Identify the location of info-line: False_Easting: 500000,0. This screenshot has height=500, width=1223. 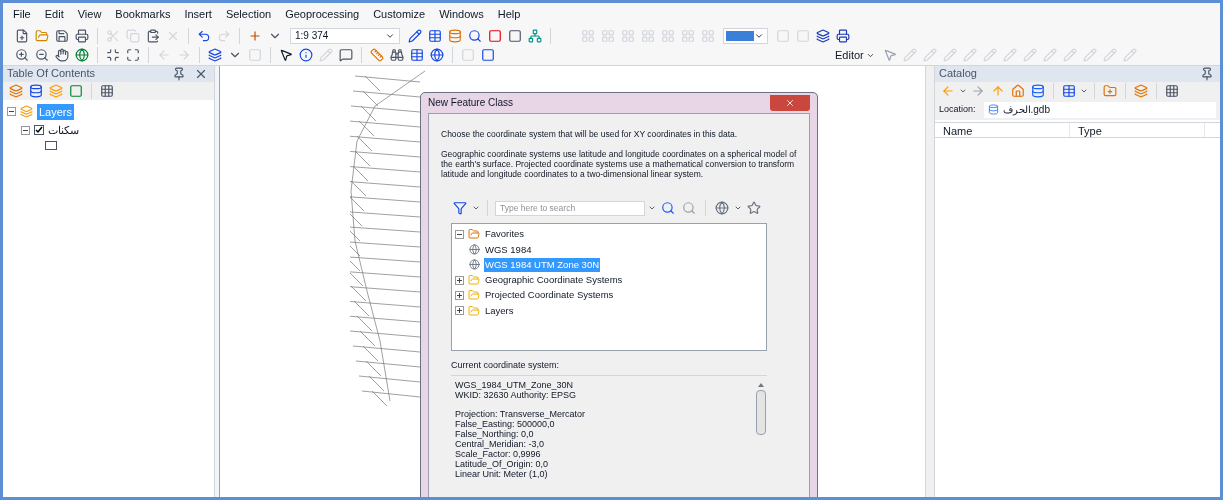
(505, 423).